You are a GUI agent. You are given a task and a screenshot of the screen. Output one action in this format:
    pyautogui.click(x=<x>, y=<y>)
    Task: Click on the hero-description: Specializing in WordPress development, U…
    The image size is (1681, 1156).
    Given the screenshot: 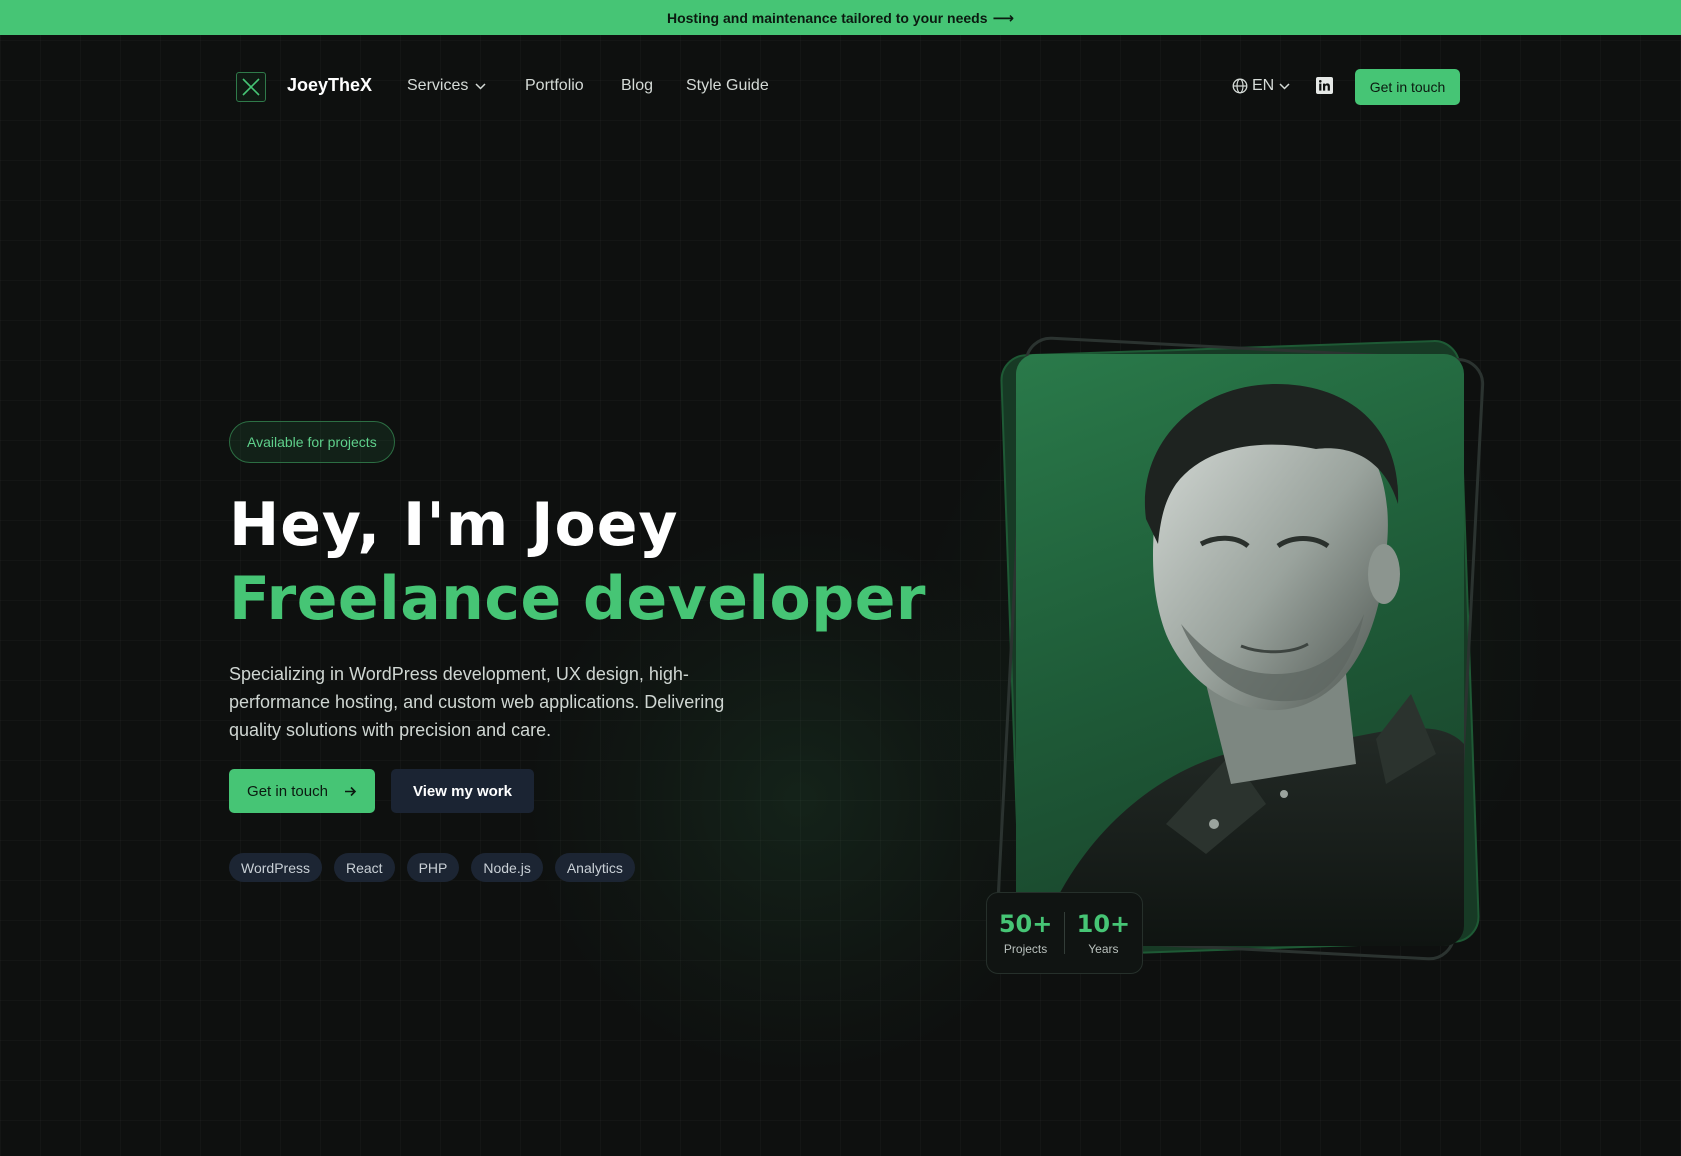 What is the action you would take?
    pyautogui.click(x=477, y=702)
    